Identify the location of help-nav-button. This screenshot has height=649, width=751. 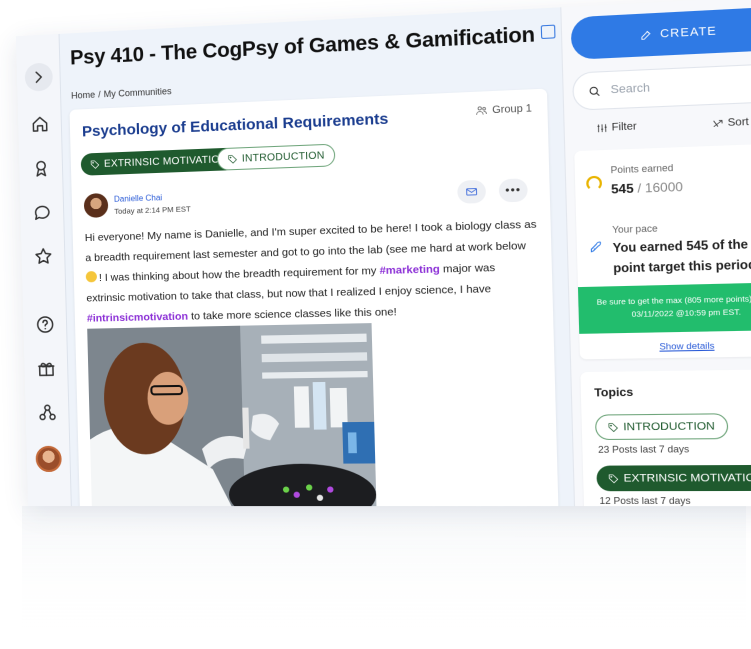
(45, 324).